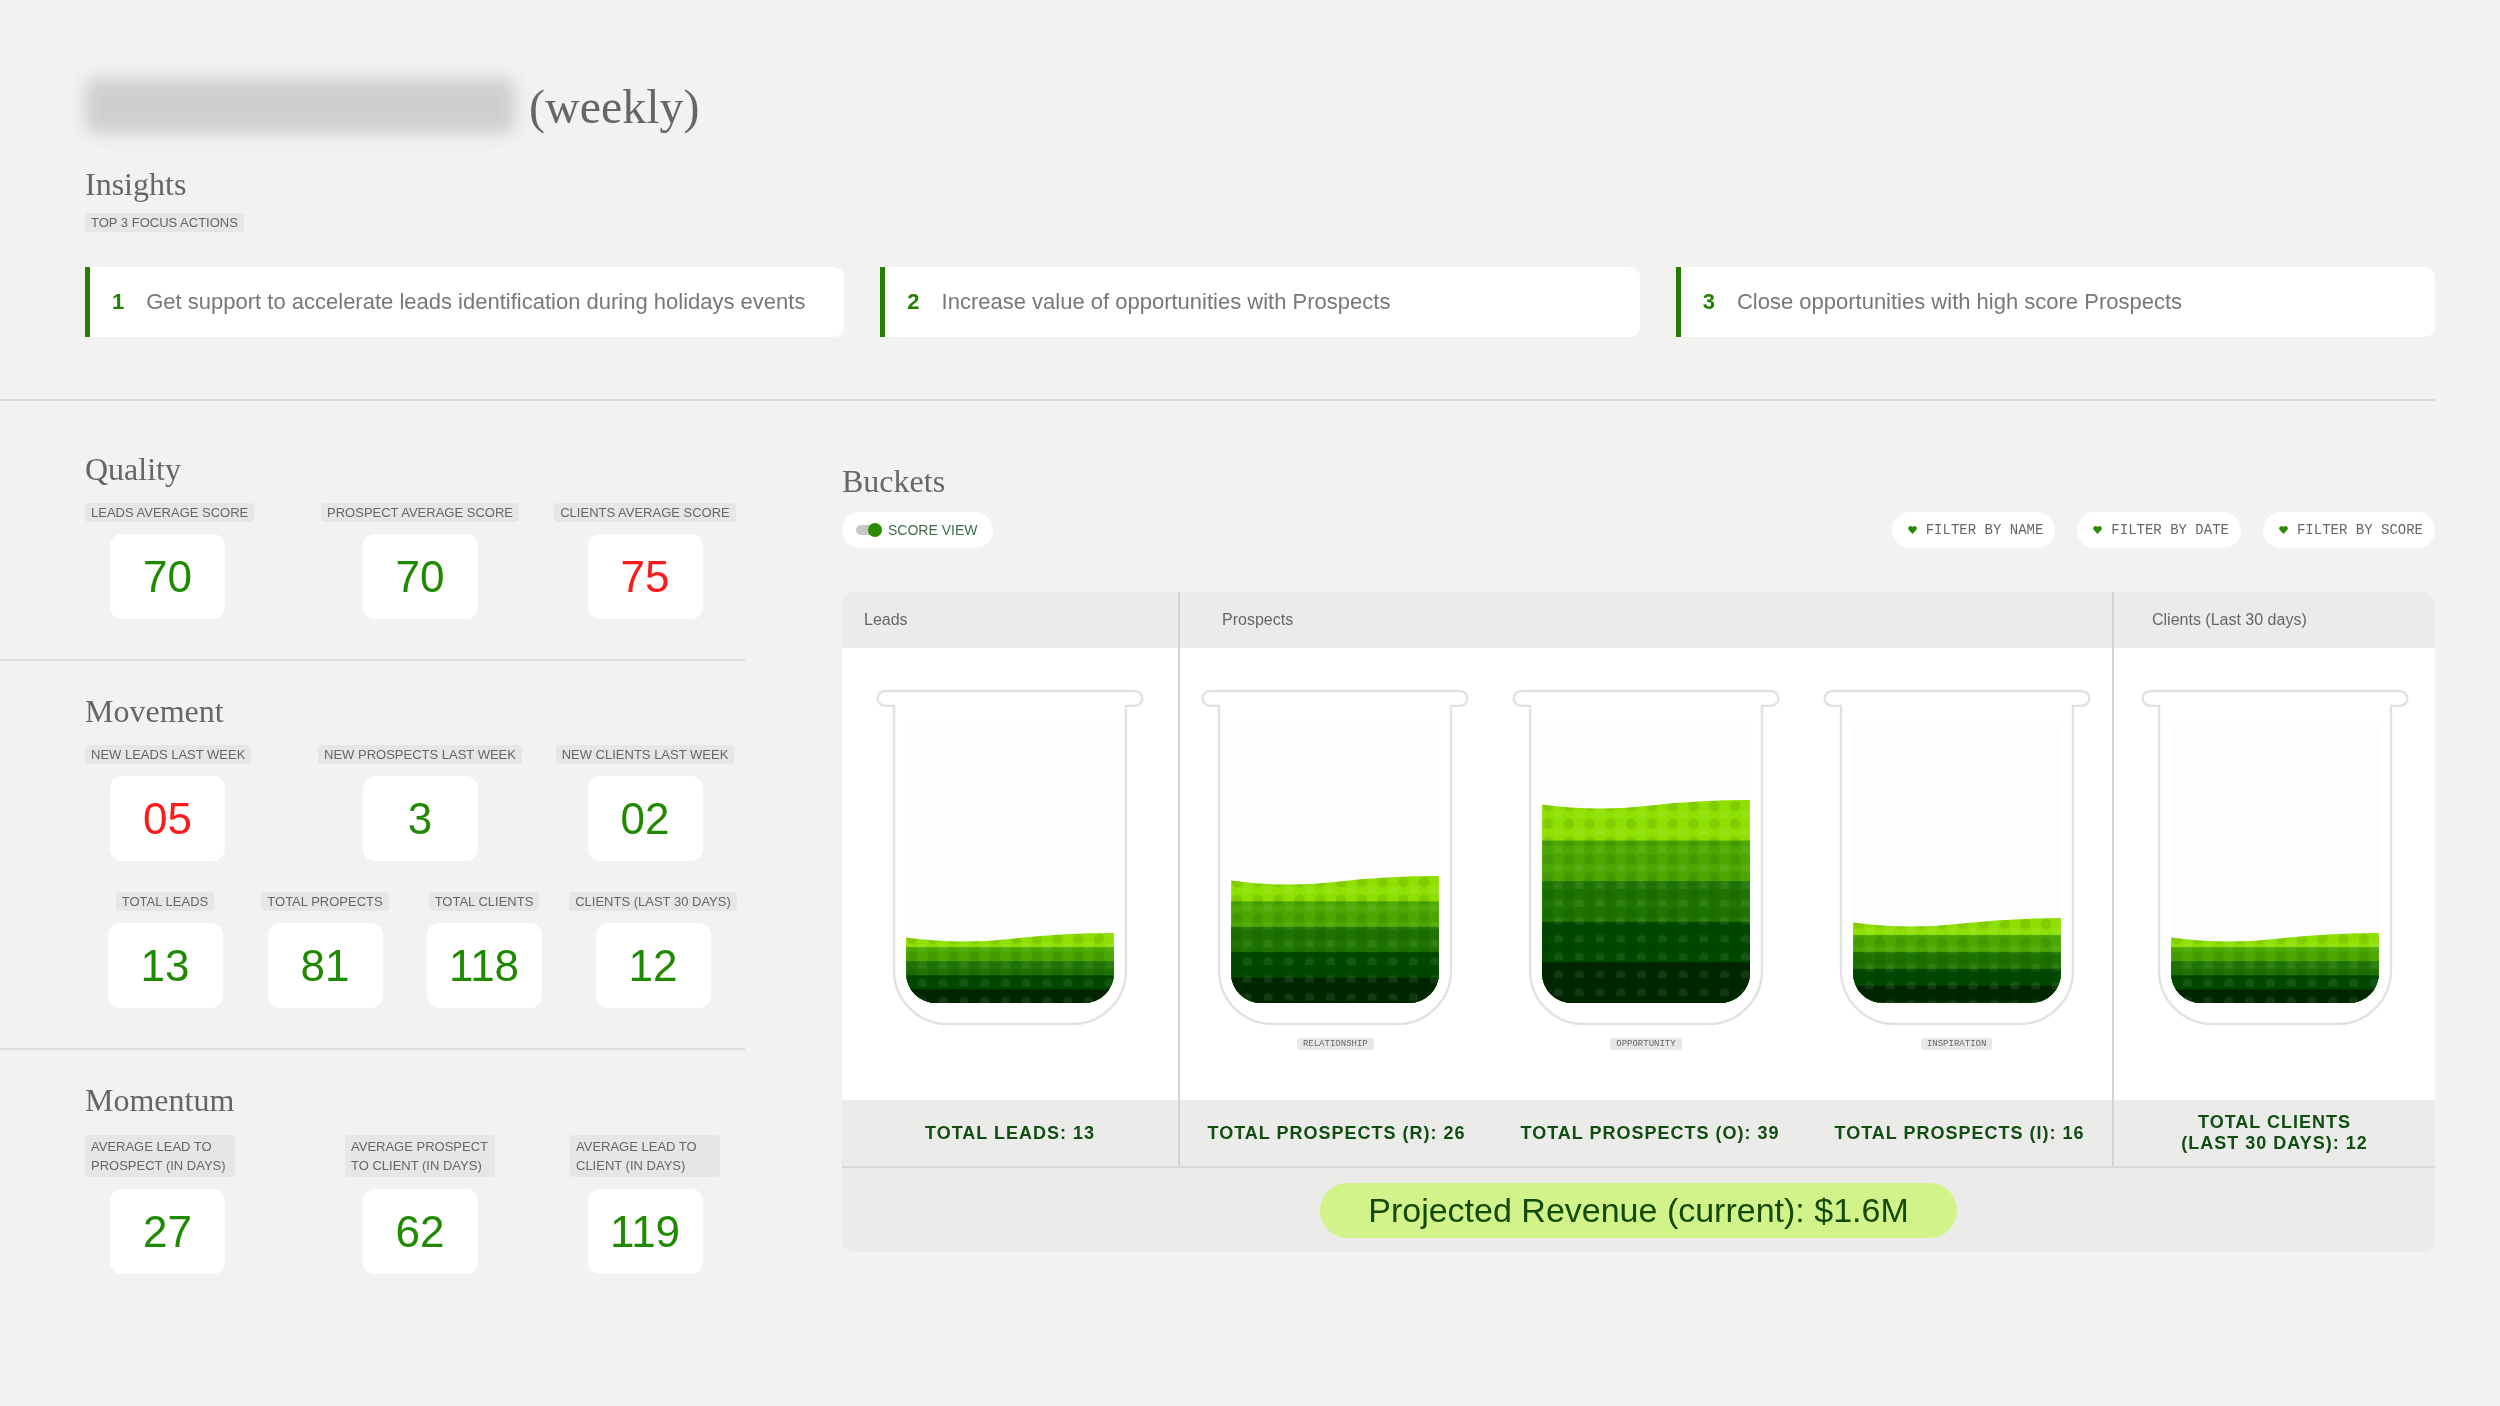 The image size is (2500, 1406). Describe the element at coordinates (420, 1231) in the screenshot. I see `metric-value: 62` at that location.